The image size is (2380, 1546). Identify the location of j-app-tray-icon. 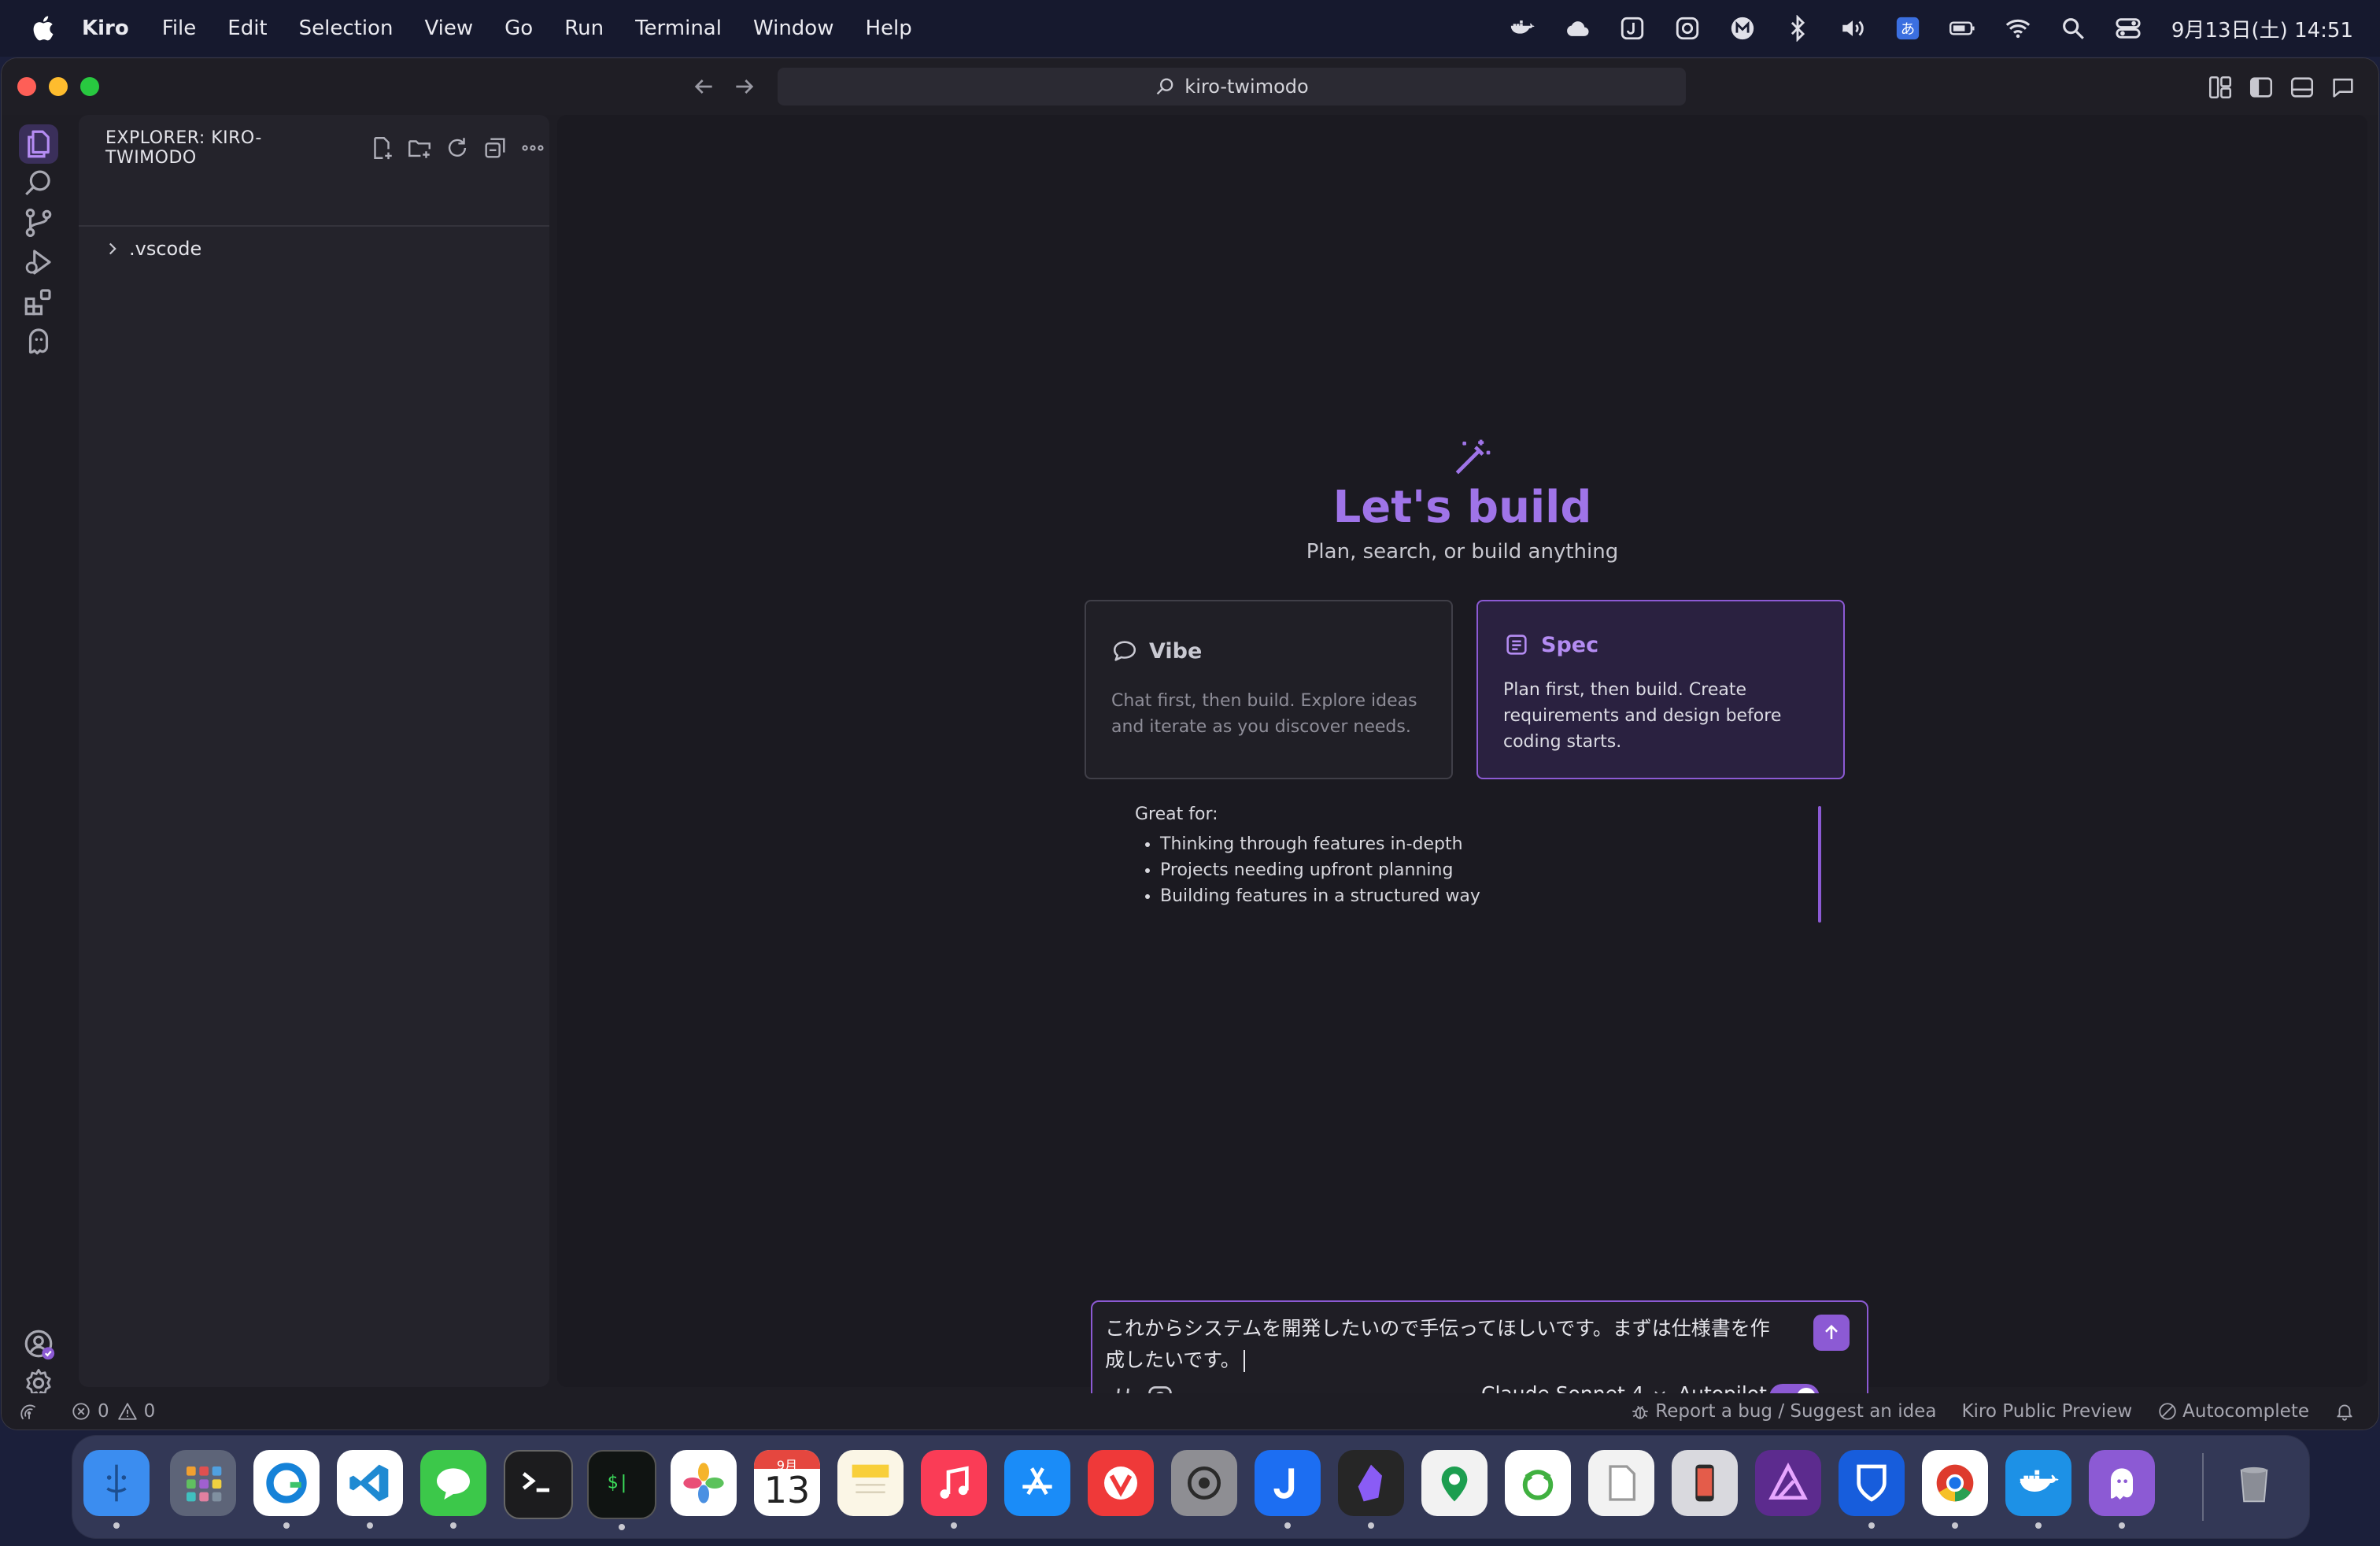
(1632, 28).